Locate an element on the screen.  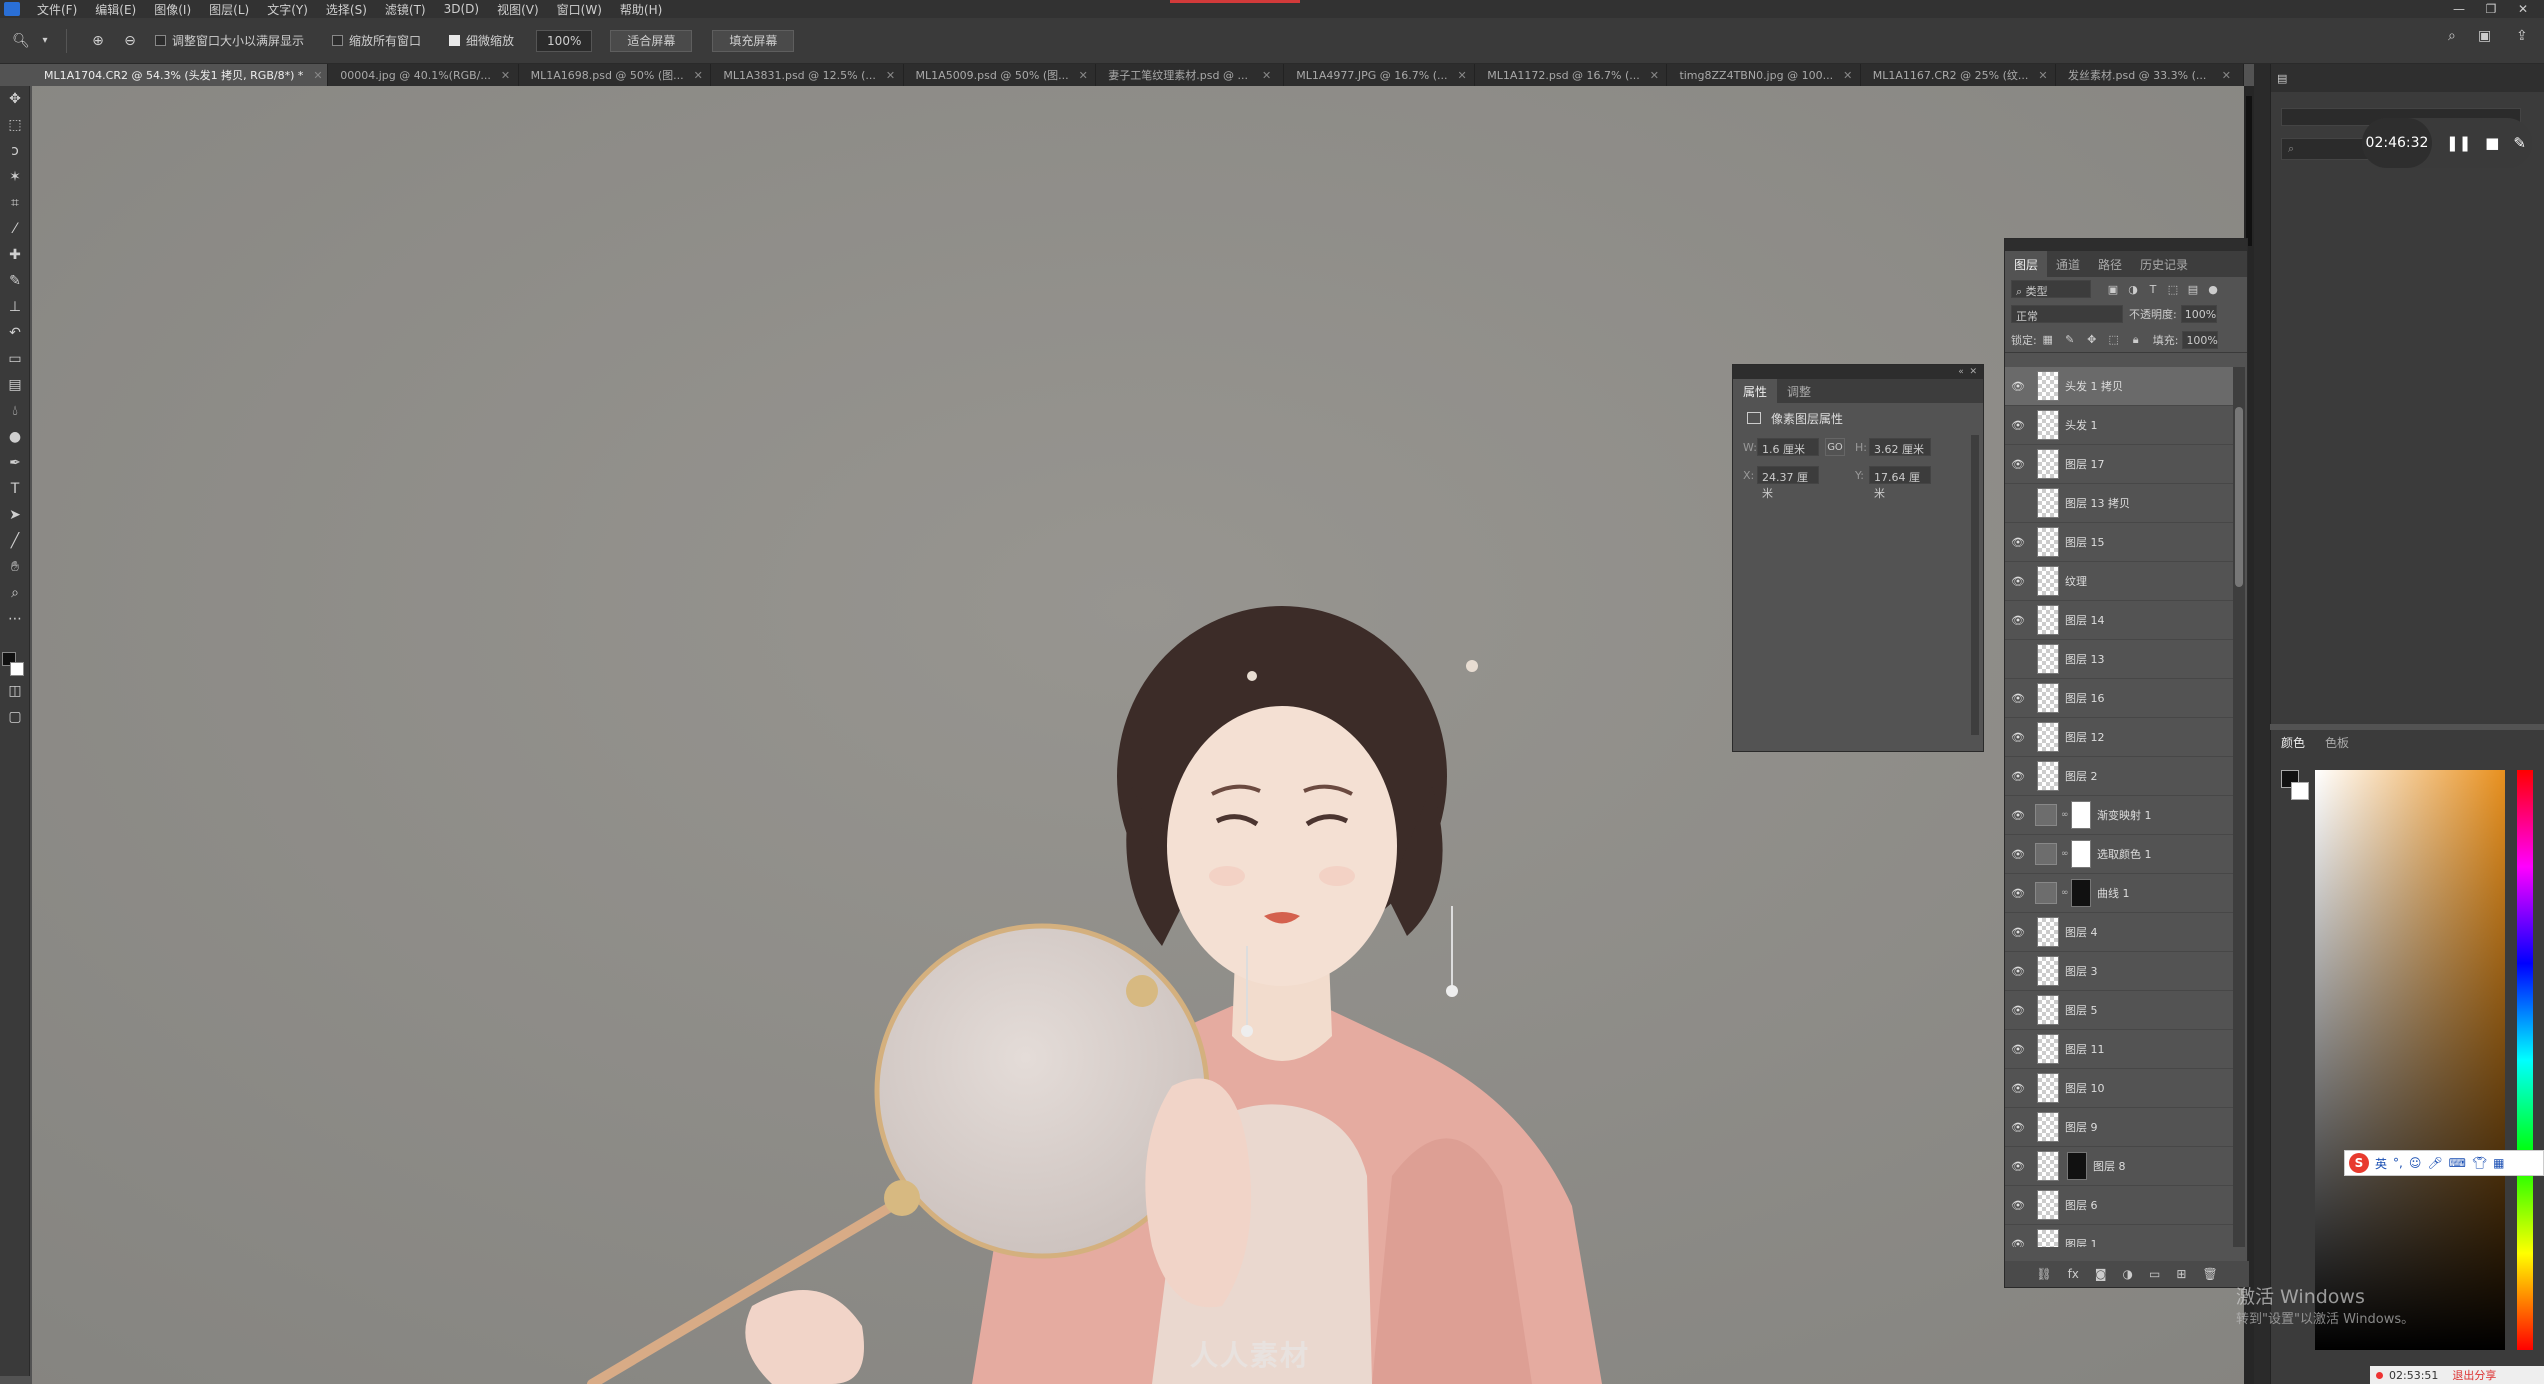
stop-icon: ■ is located at coordinates (2492, 143).